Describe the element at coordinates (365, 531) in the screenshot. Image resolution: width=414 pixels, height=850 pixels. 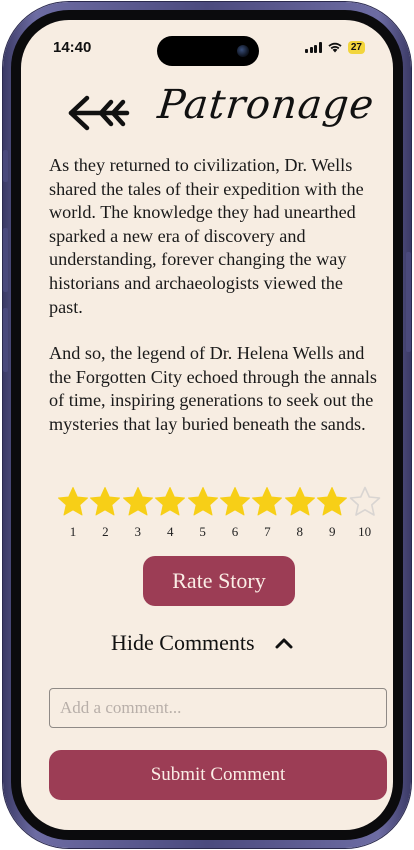
I see `star-number-label: 10` at that location.